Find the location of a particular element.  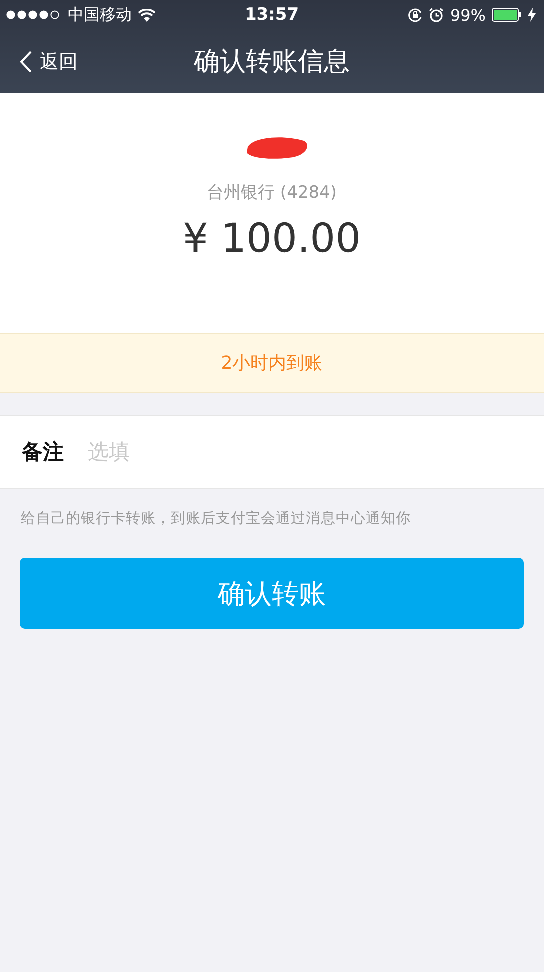

alarm-icon is located at coordinates (436, 15).